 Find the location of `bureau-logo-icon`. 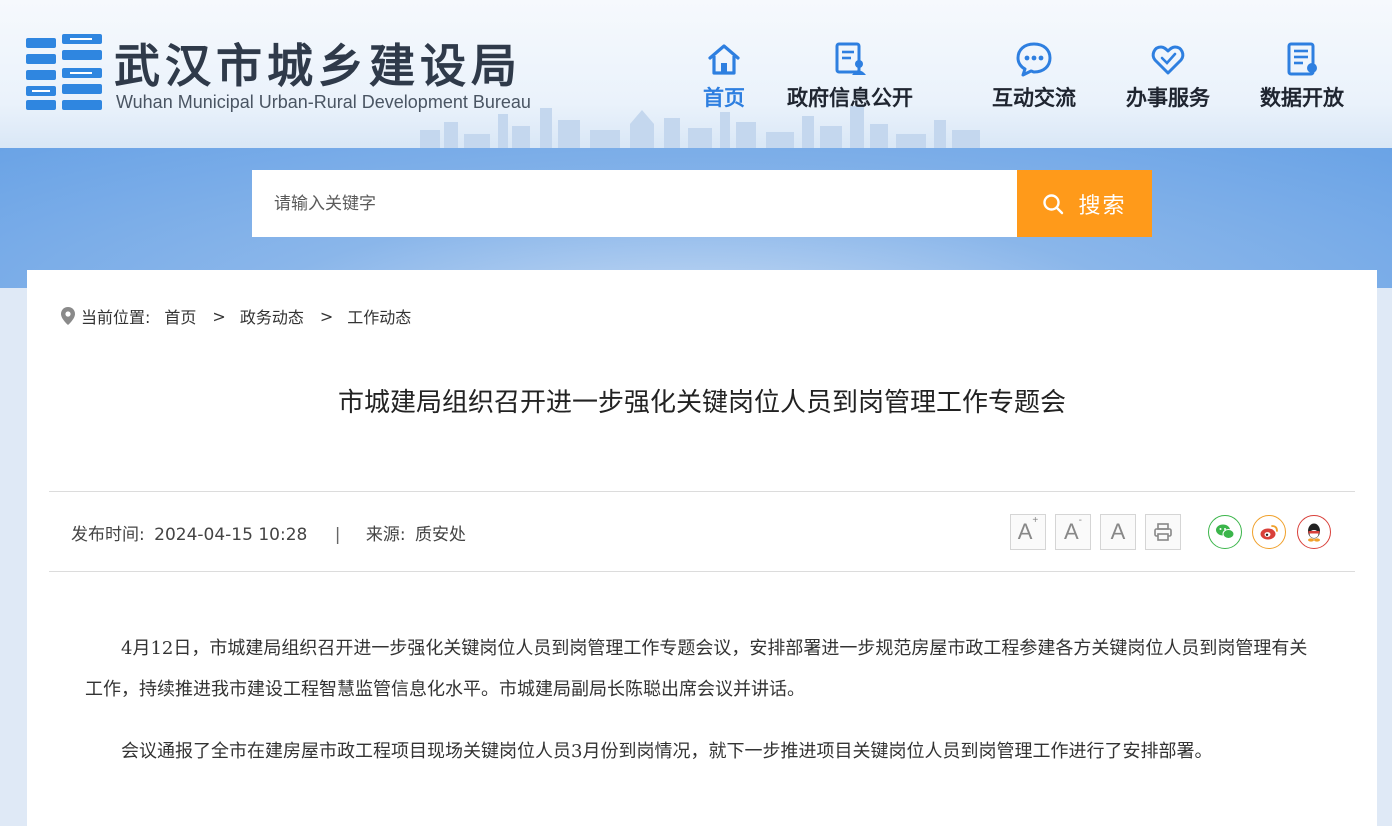

bureau-logo-icon is located at coordinates (64, 72).